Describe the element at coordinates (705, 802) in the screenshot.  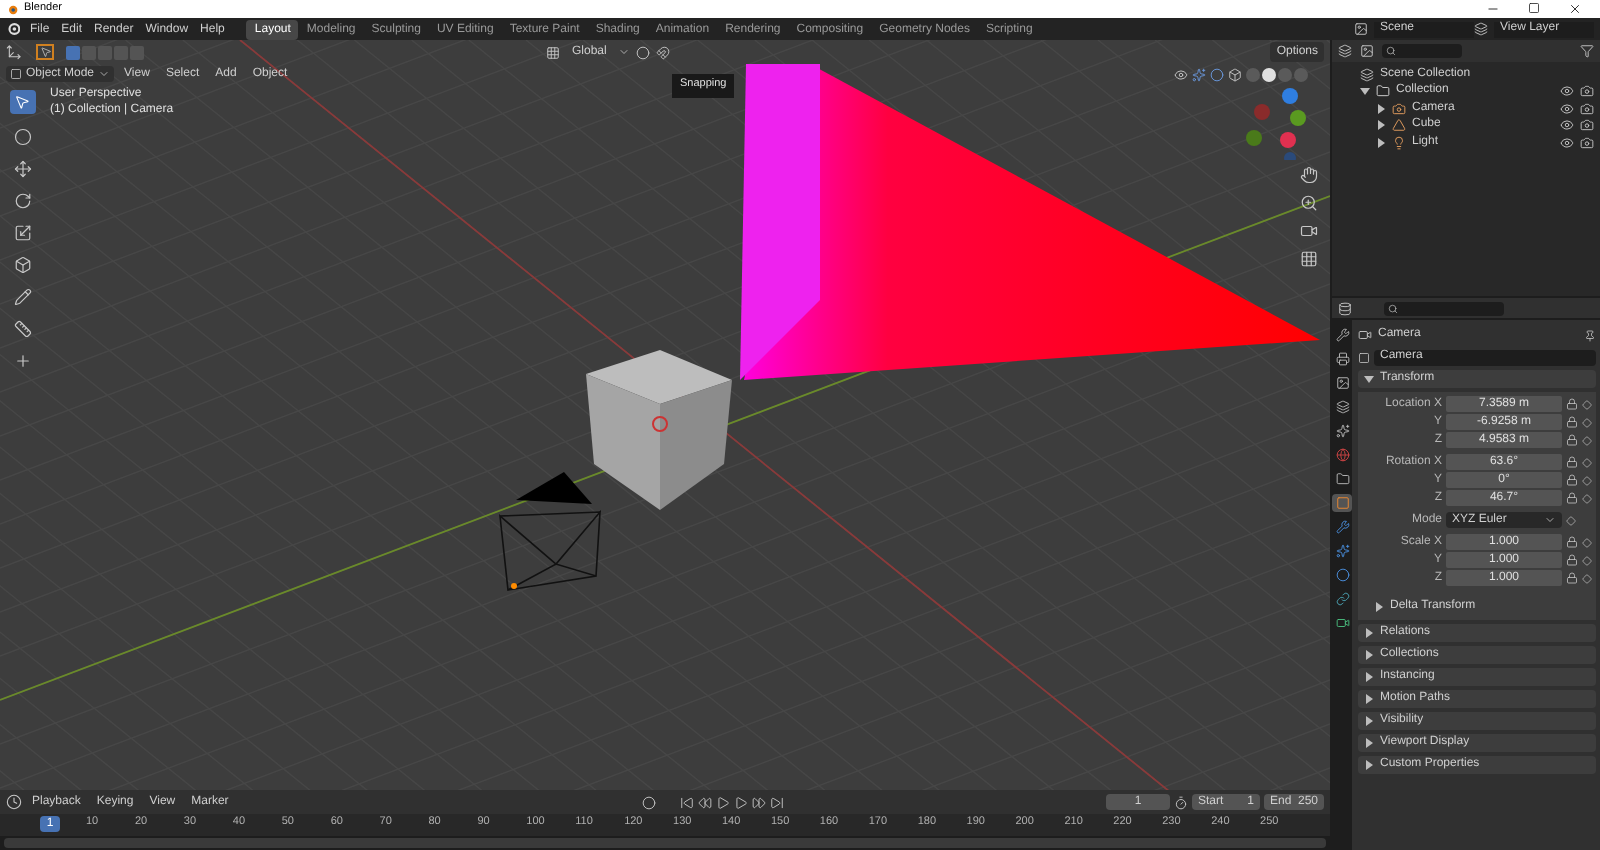
I see `previous-keyframe-icon` at that location.